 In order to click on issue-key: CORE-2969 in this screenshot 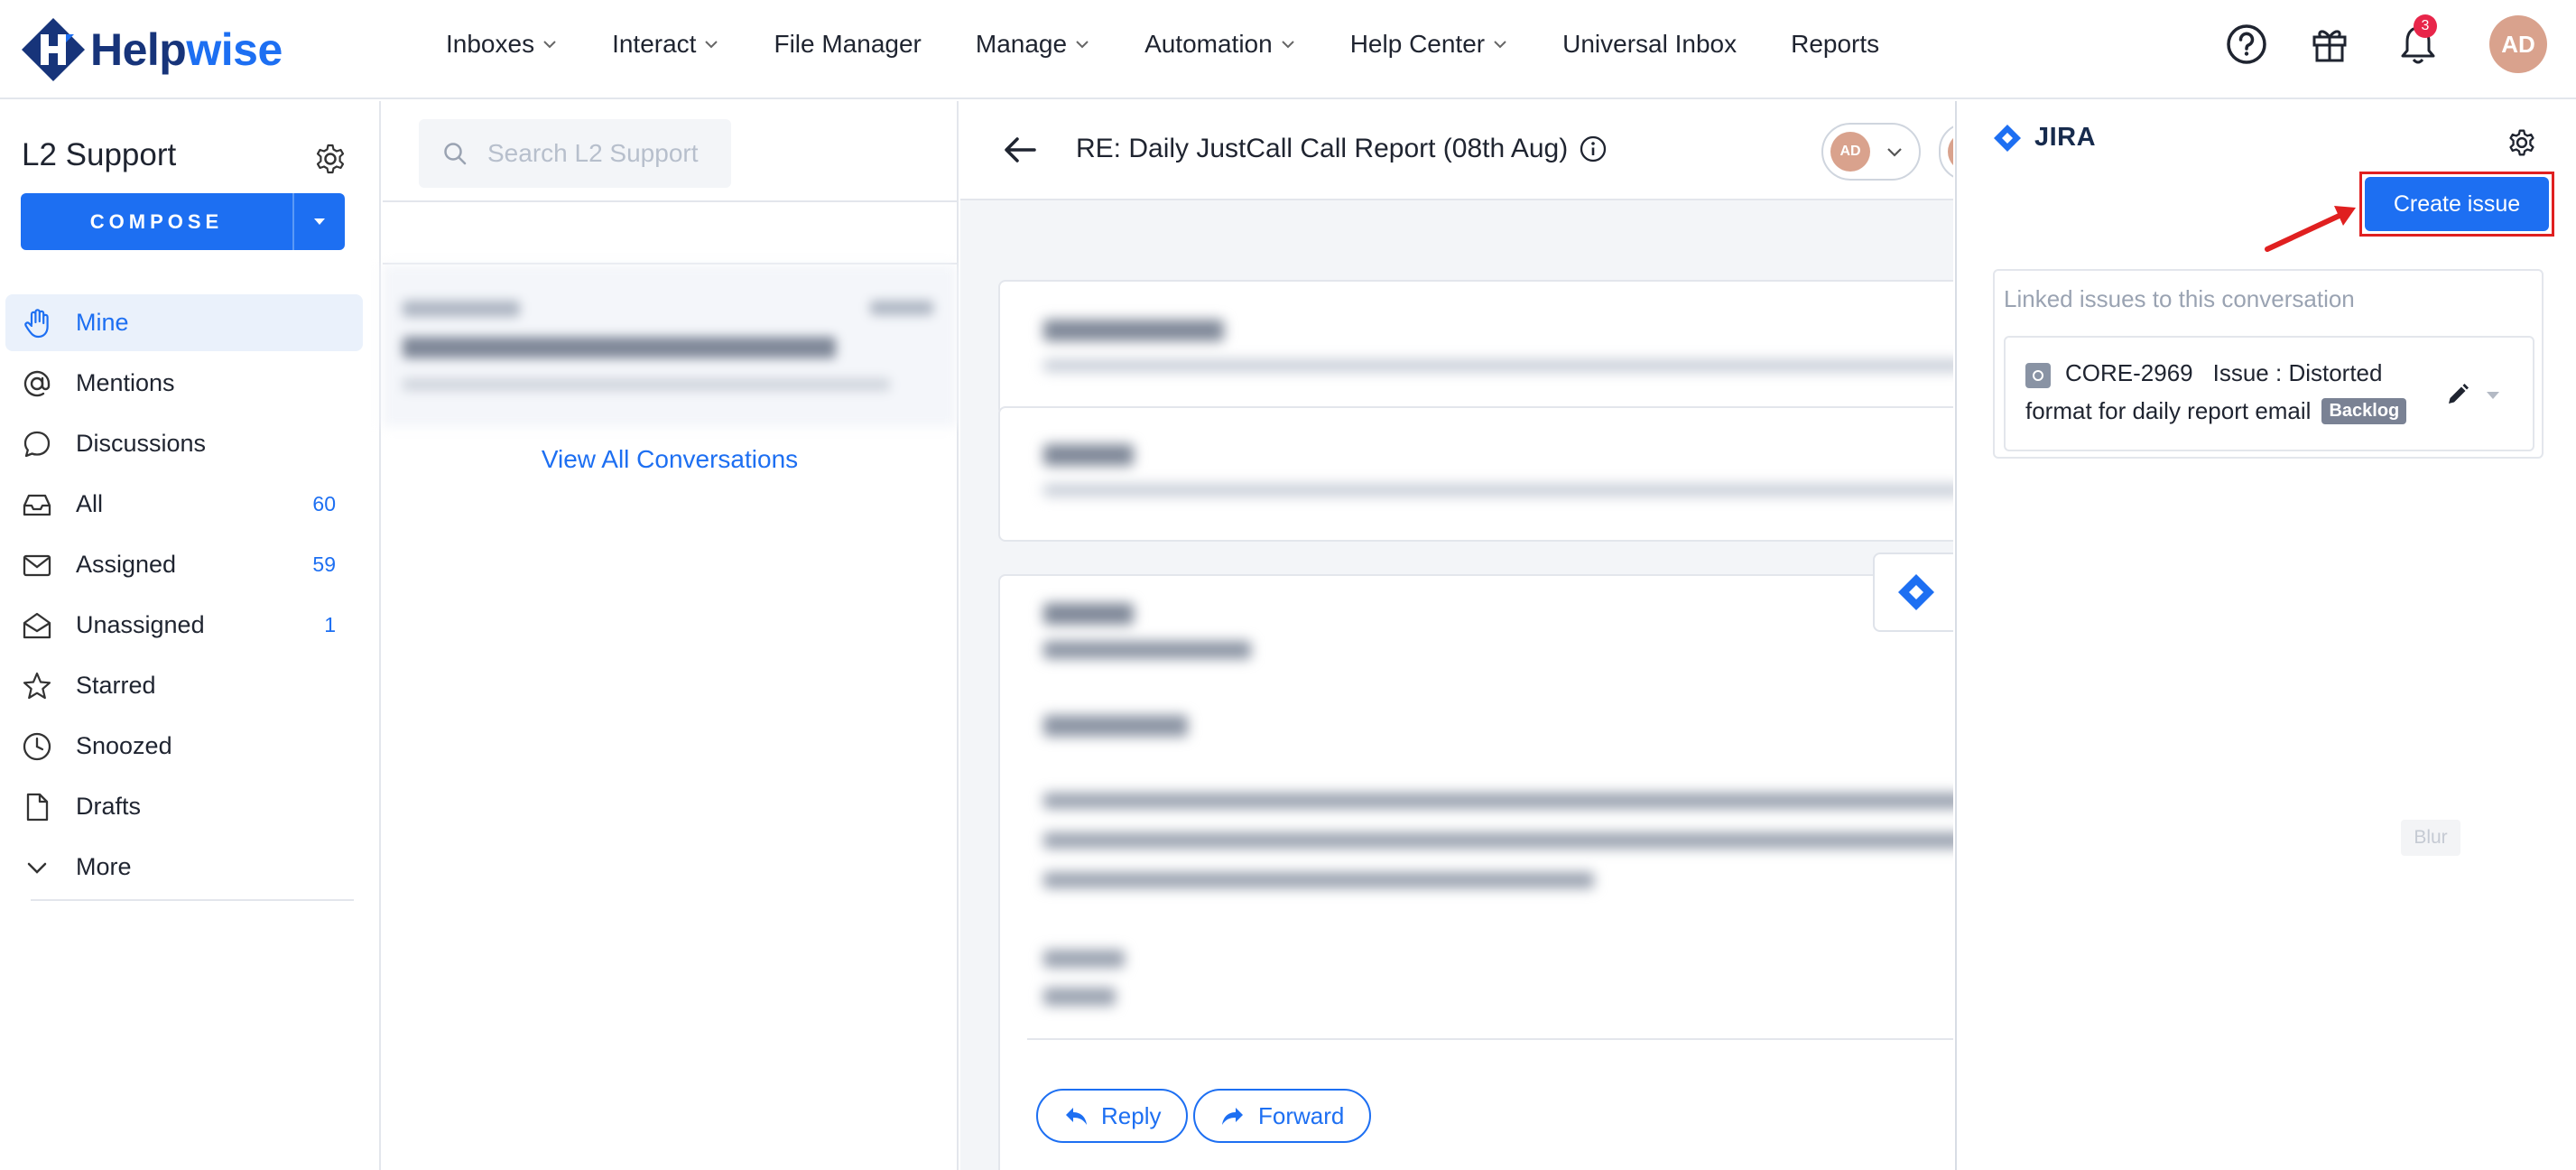, I will do `click(2129, 373)`.